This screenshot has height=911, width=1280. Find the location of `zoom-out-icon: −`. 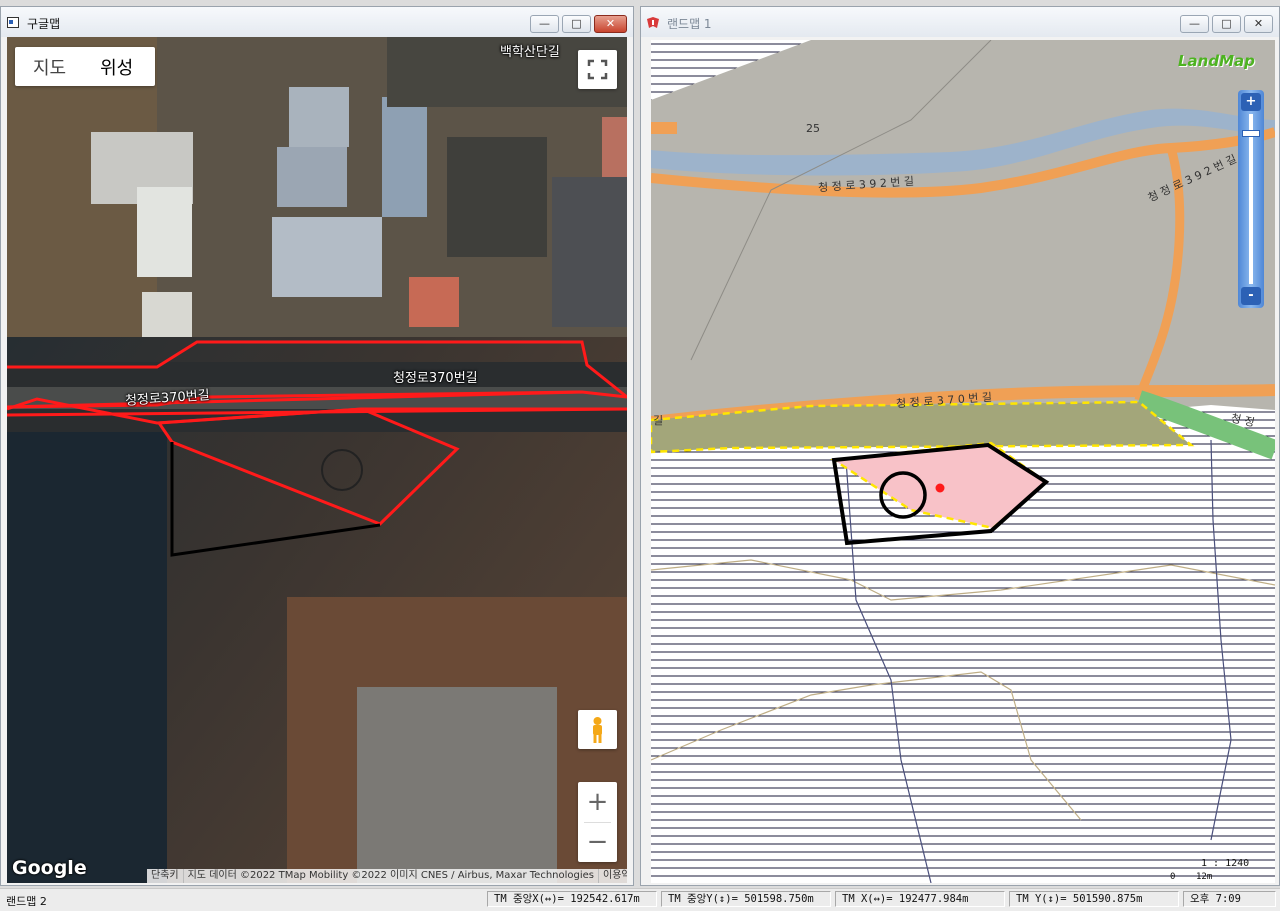

zoom-out-icon: − is located at coordinates (597, 842).